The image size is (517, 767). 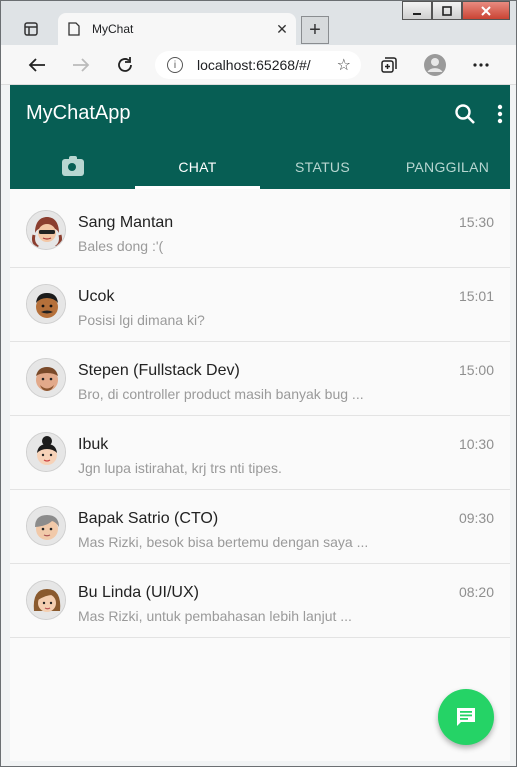 I want to click on chat-item: Ucok Posisi lgi dimana ki? 15:01, so click(x=260, y=305).